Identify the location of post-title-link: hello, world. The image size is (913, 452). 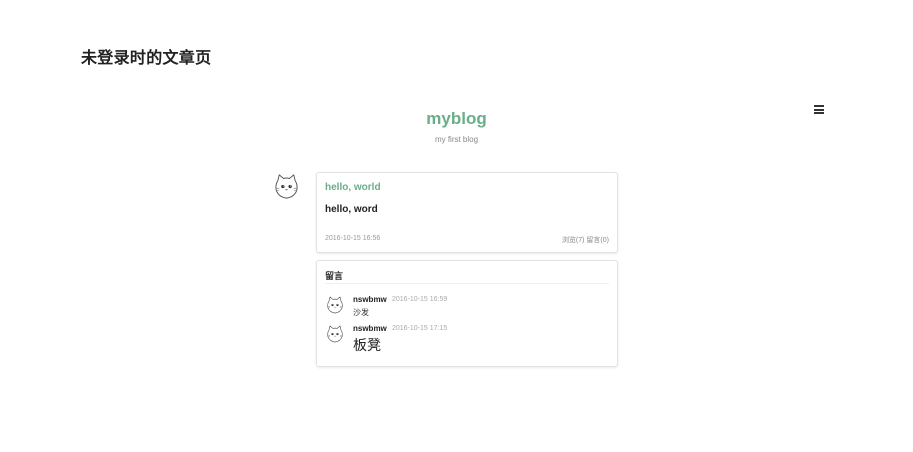
(353, 187).